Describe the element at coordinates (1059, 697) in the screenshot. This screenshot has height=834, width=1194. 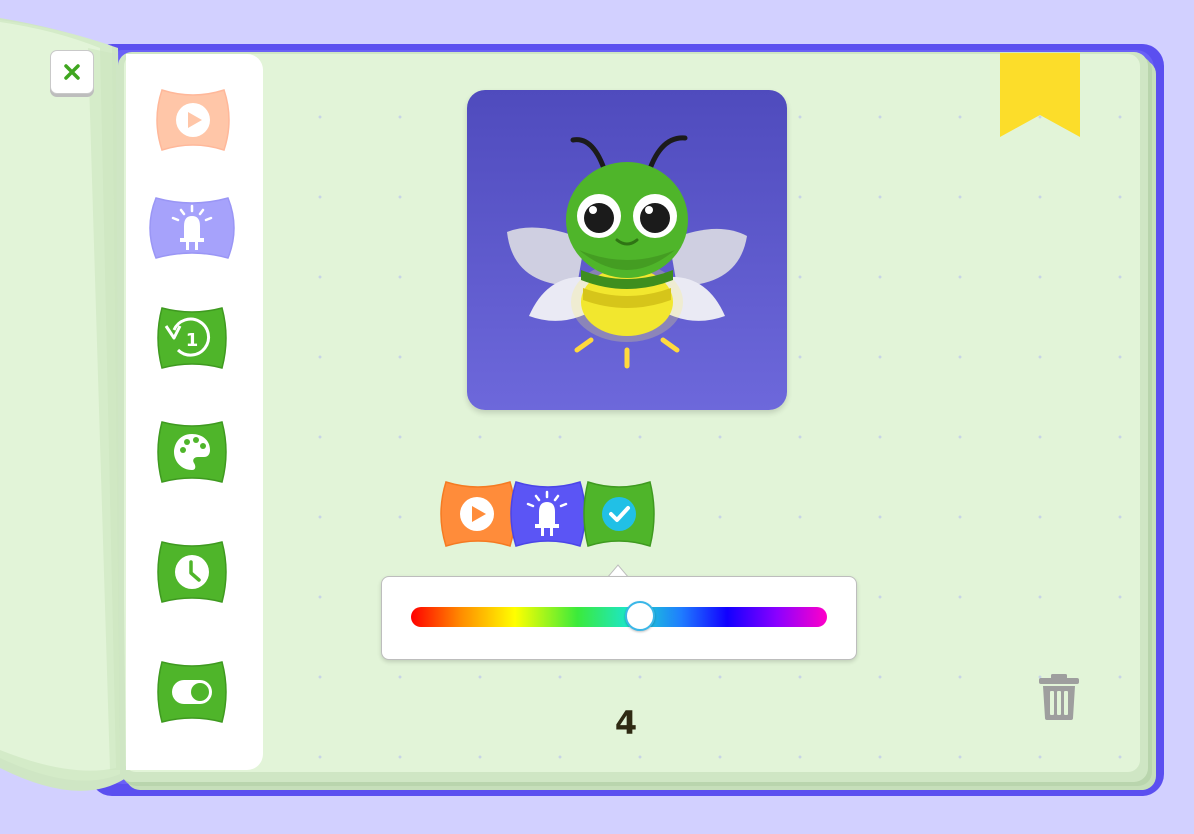
I see `trash-icon` at that location.